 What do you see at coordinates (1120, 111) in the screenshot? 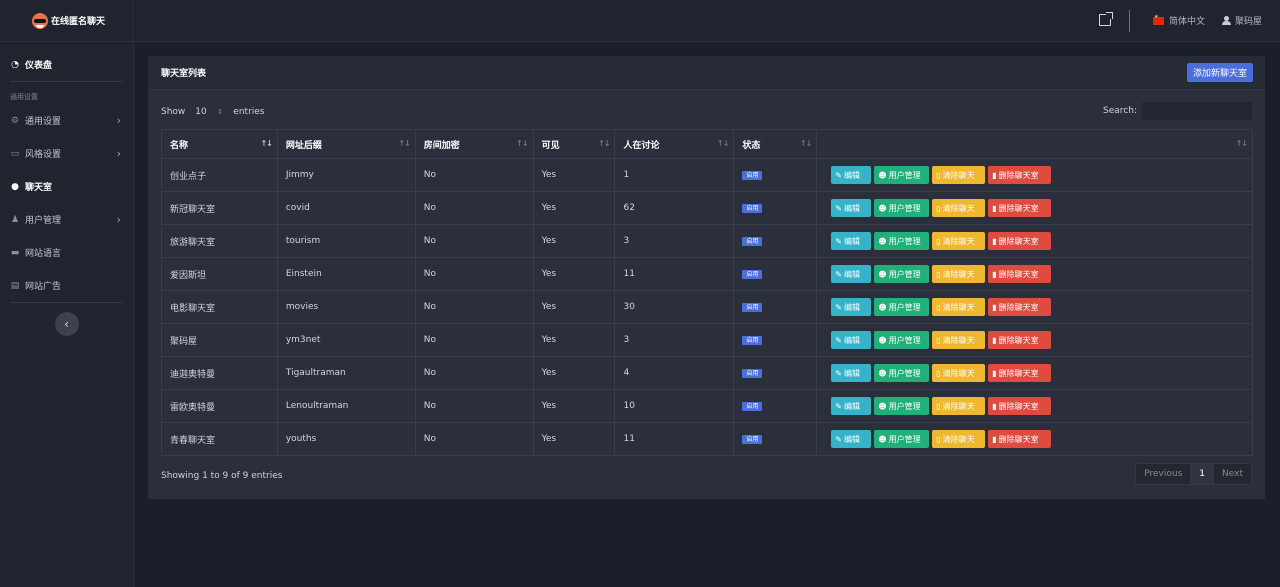
I see `search-label: Search:` at bounding box center [1120, 111].